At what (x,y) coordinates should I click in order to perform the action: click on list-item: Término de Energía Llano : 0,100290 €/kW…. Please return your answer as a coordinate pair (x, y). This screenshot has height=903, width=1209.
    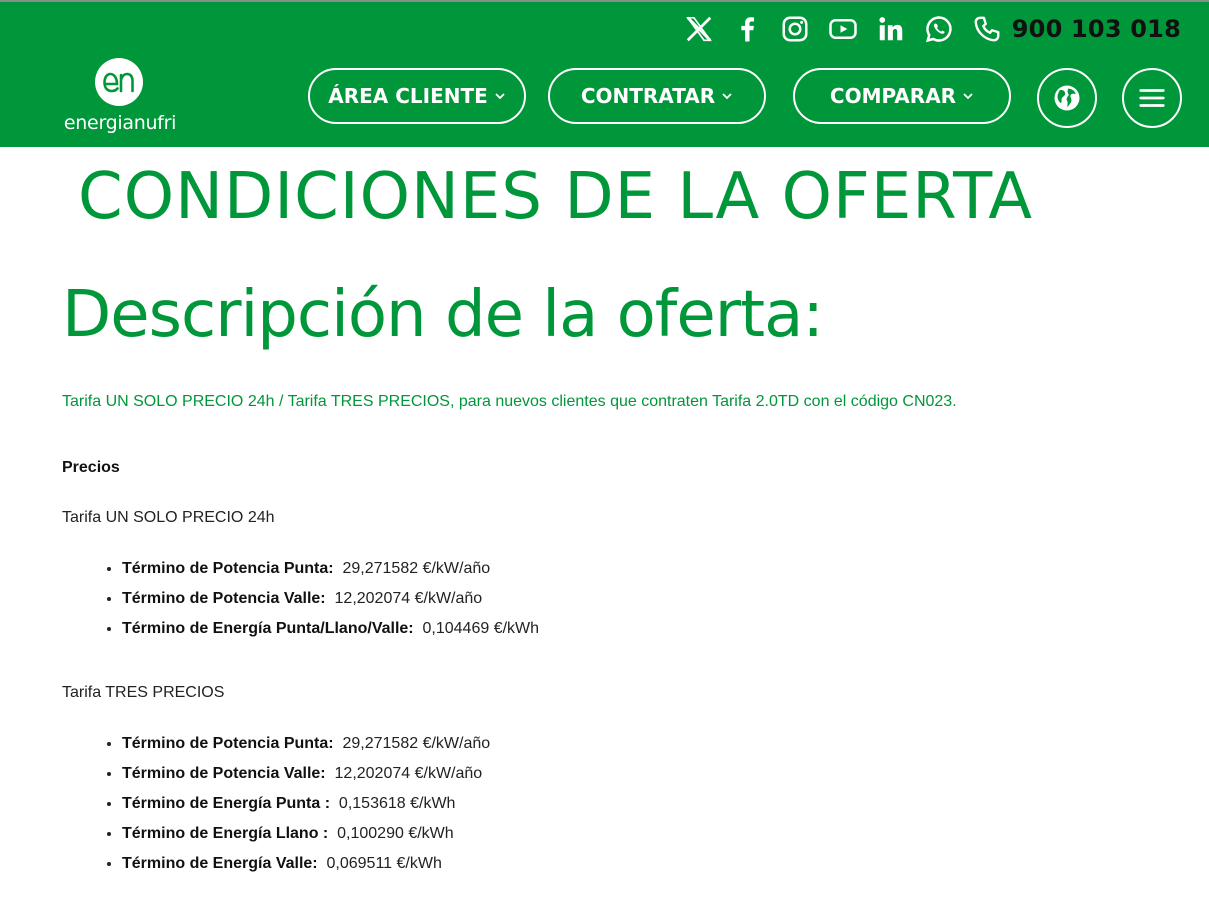
    Looking at the image, I should click on (306, 834).